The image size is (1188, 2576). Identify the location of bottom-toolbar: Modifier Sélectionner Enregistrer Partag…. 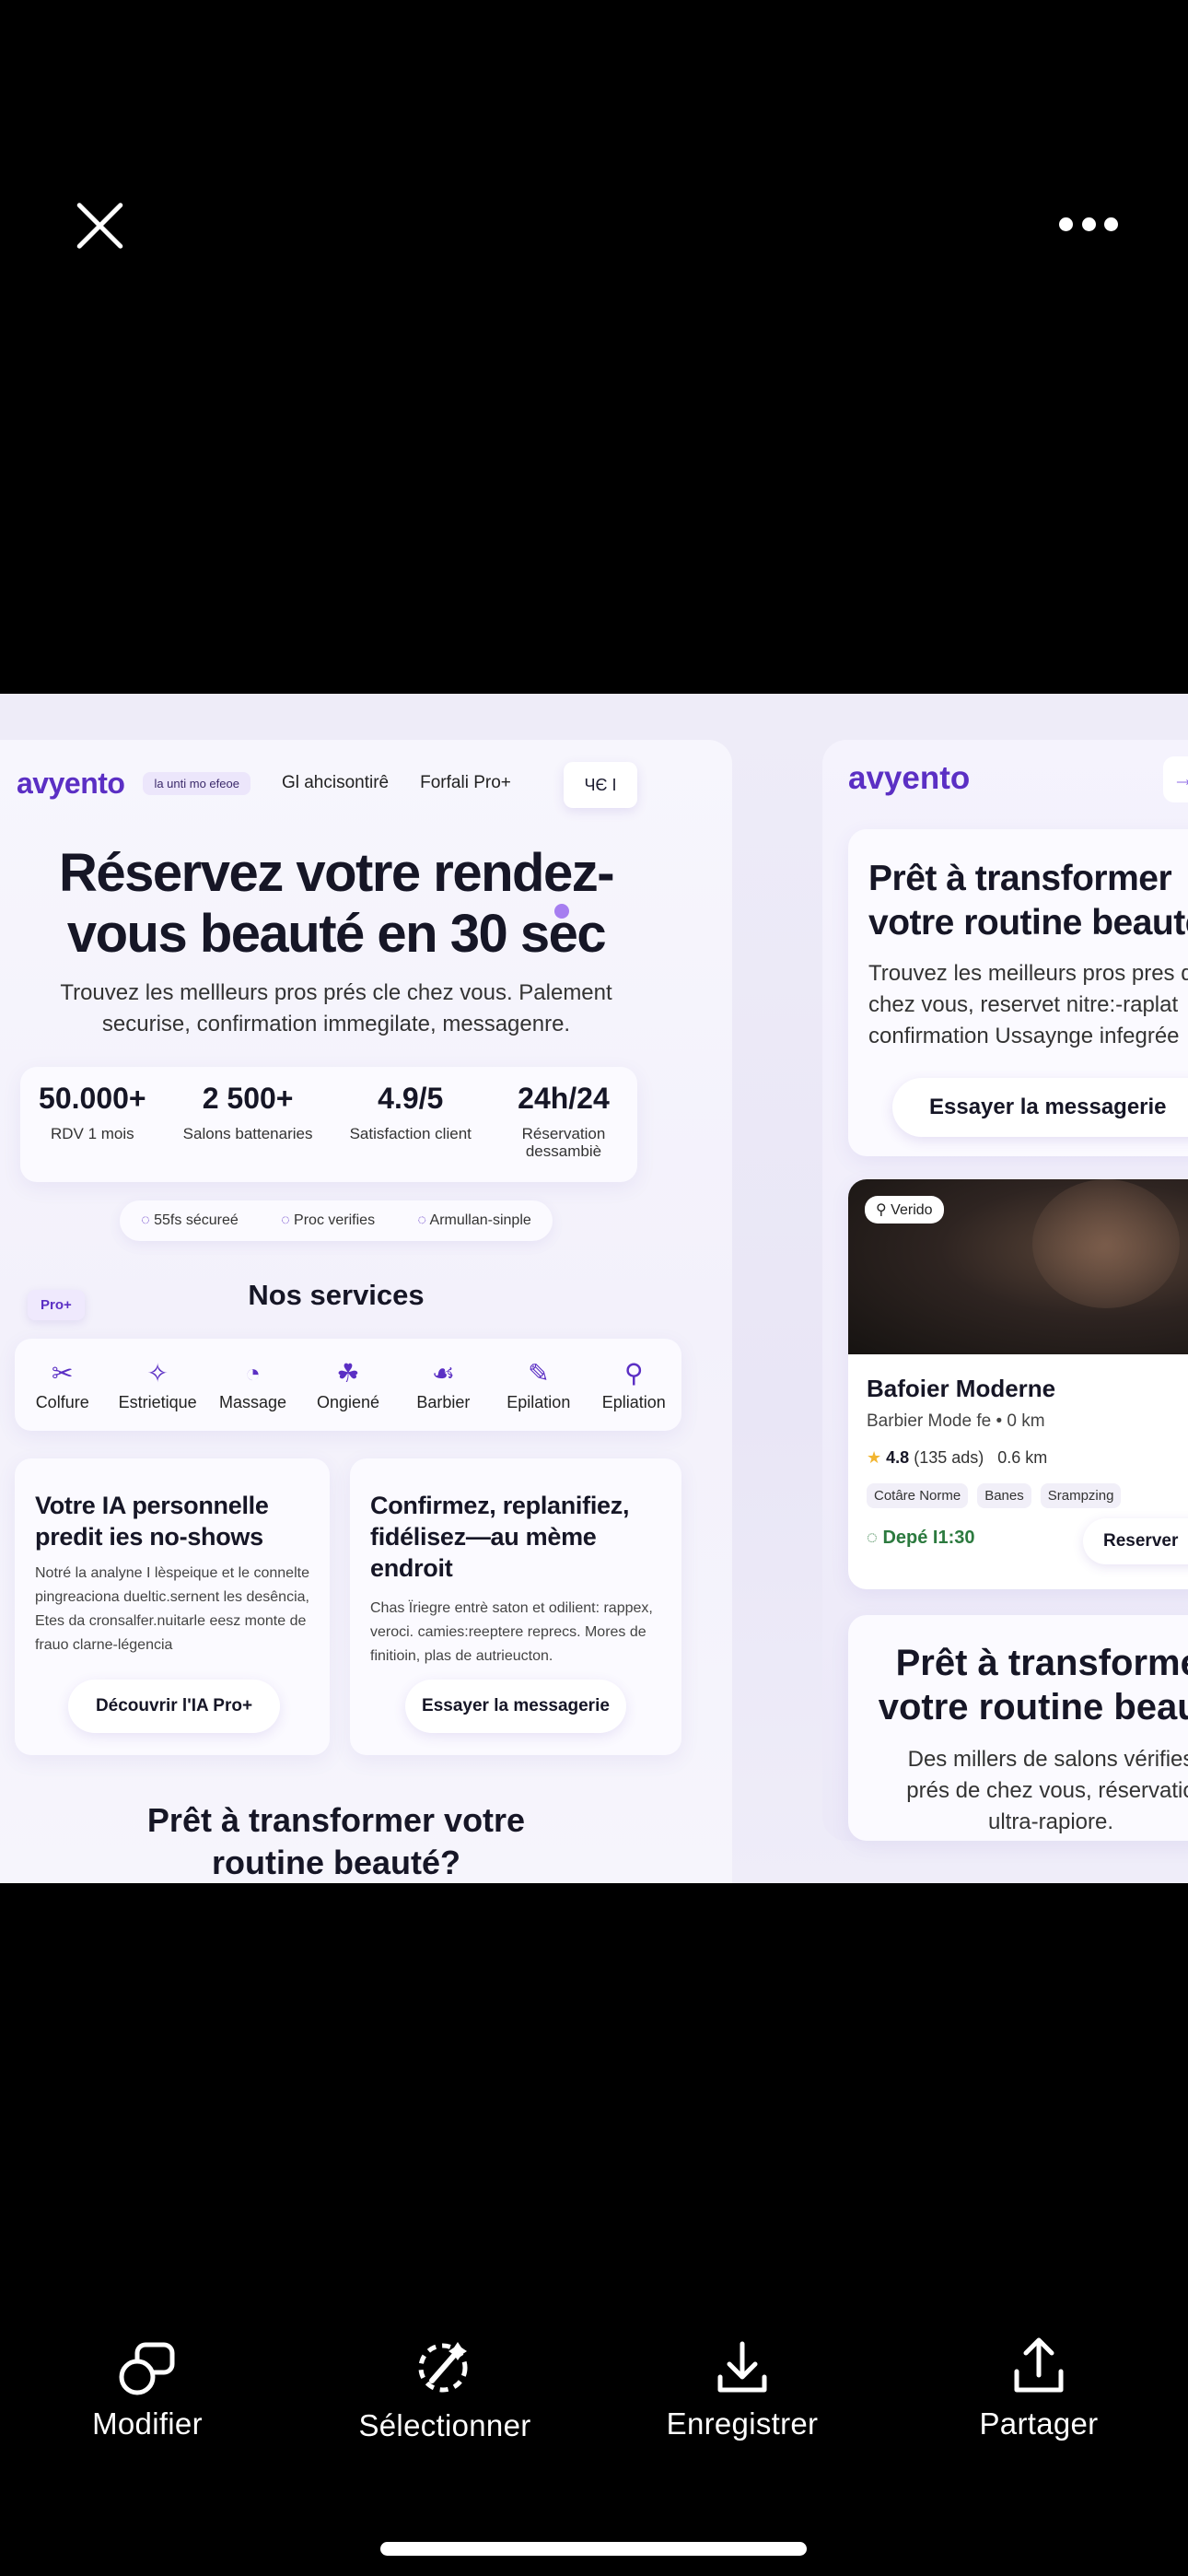
(594, 2395).